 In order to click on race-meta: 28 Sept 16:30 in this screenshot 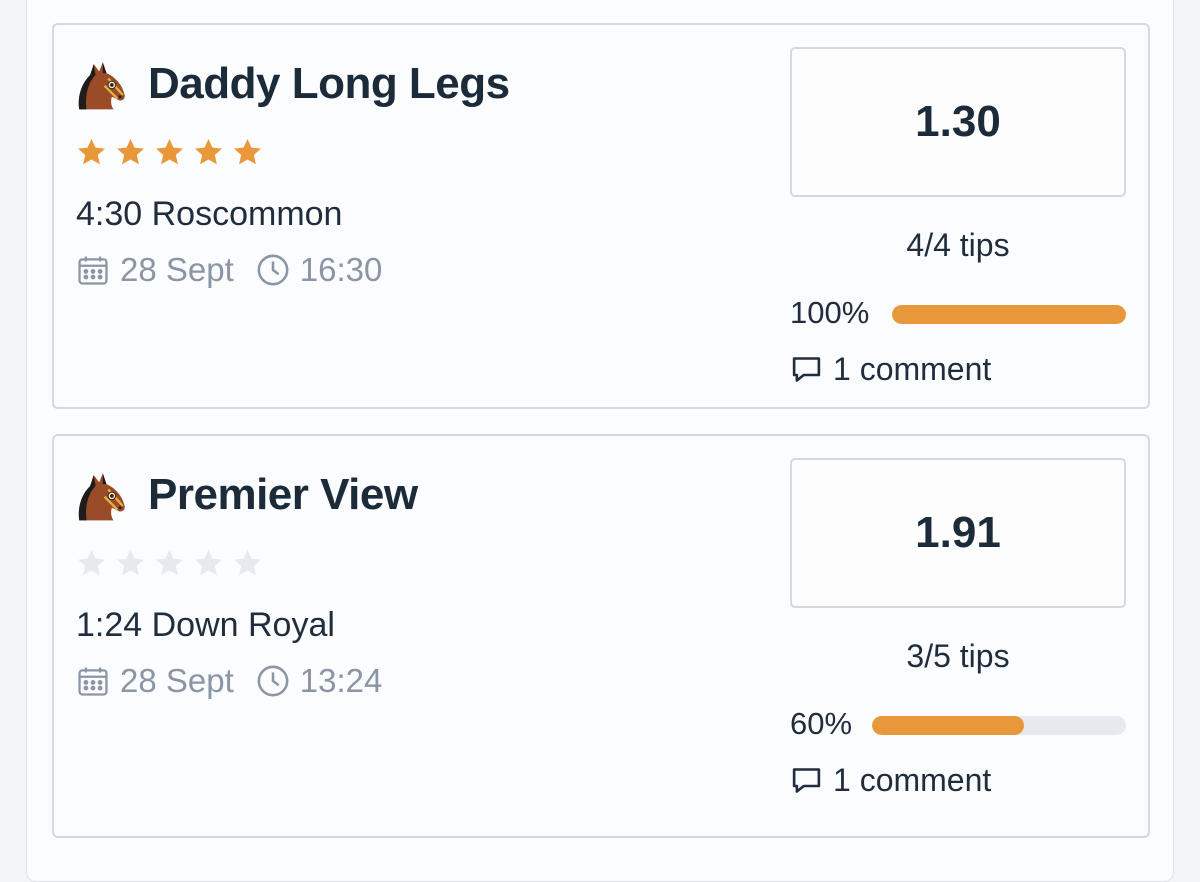, I will do `click(229, 270)`.